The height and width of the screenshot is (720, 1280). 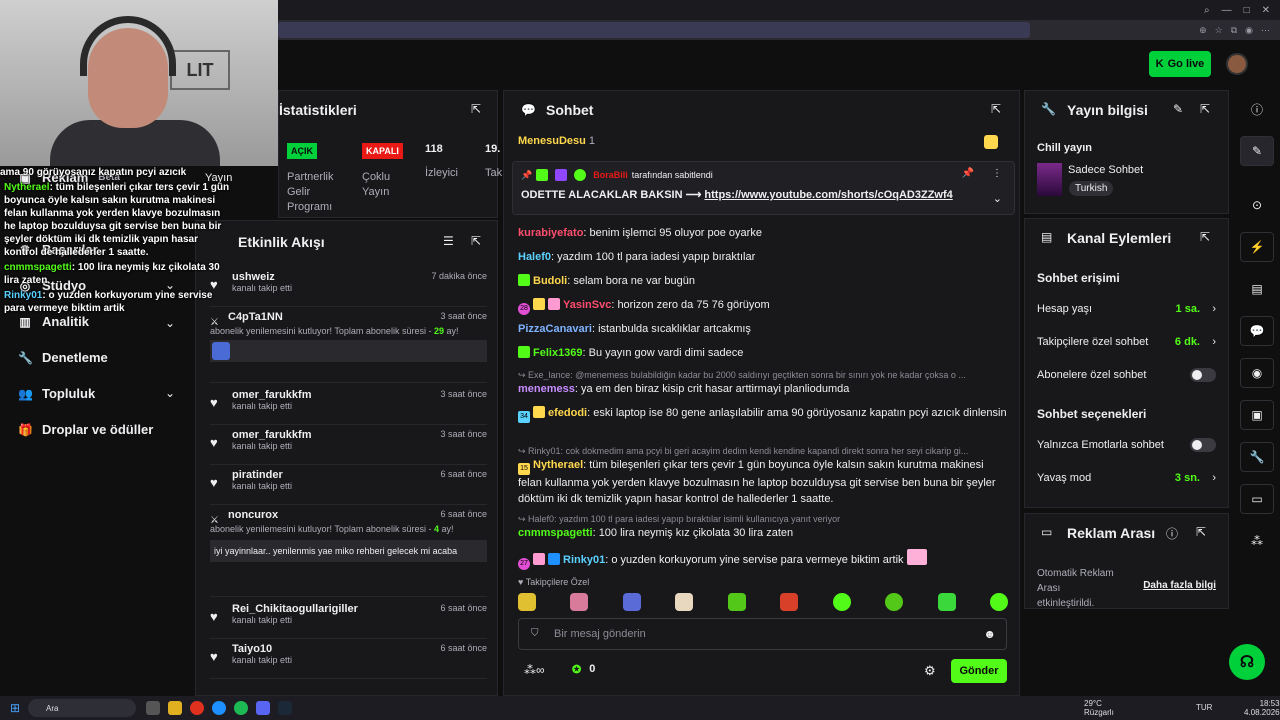 I want to click on chat-user: kurabiyefato, so click(x=550, y=233).